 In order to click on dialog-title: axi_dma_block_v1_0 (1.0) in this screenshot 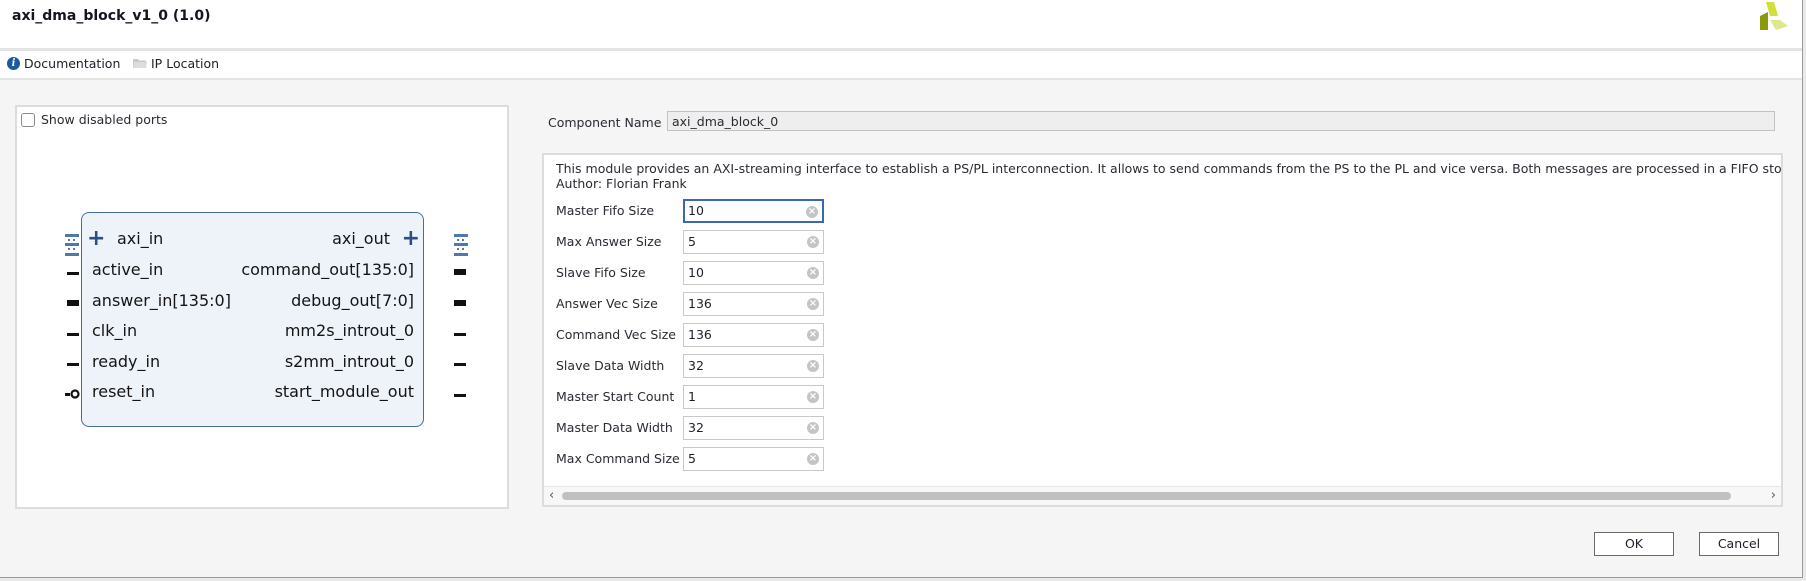, I will do `click(111, 16)`.